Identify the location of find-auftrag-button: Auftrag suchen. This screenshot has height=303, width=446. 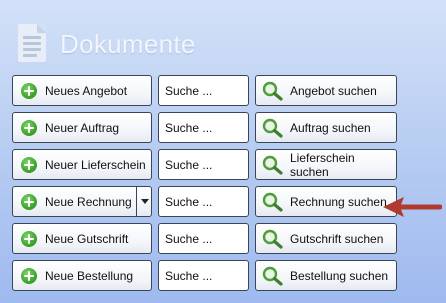
(326, 127).